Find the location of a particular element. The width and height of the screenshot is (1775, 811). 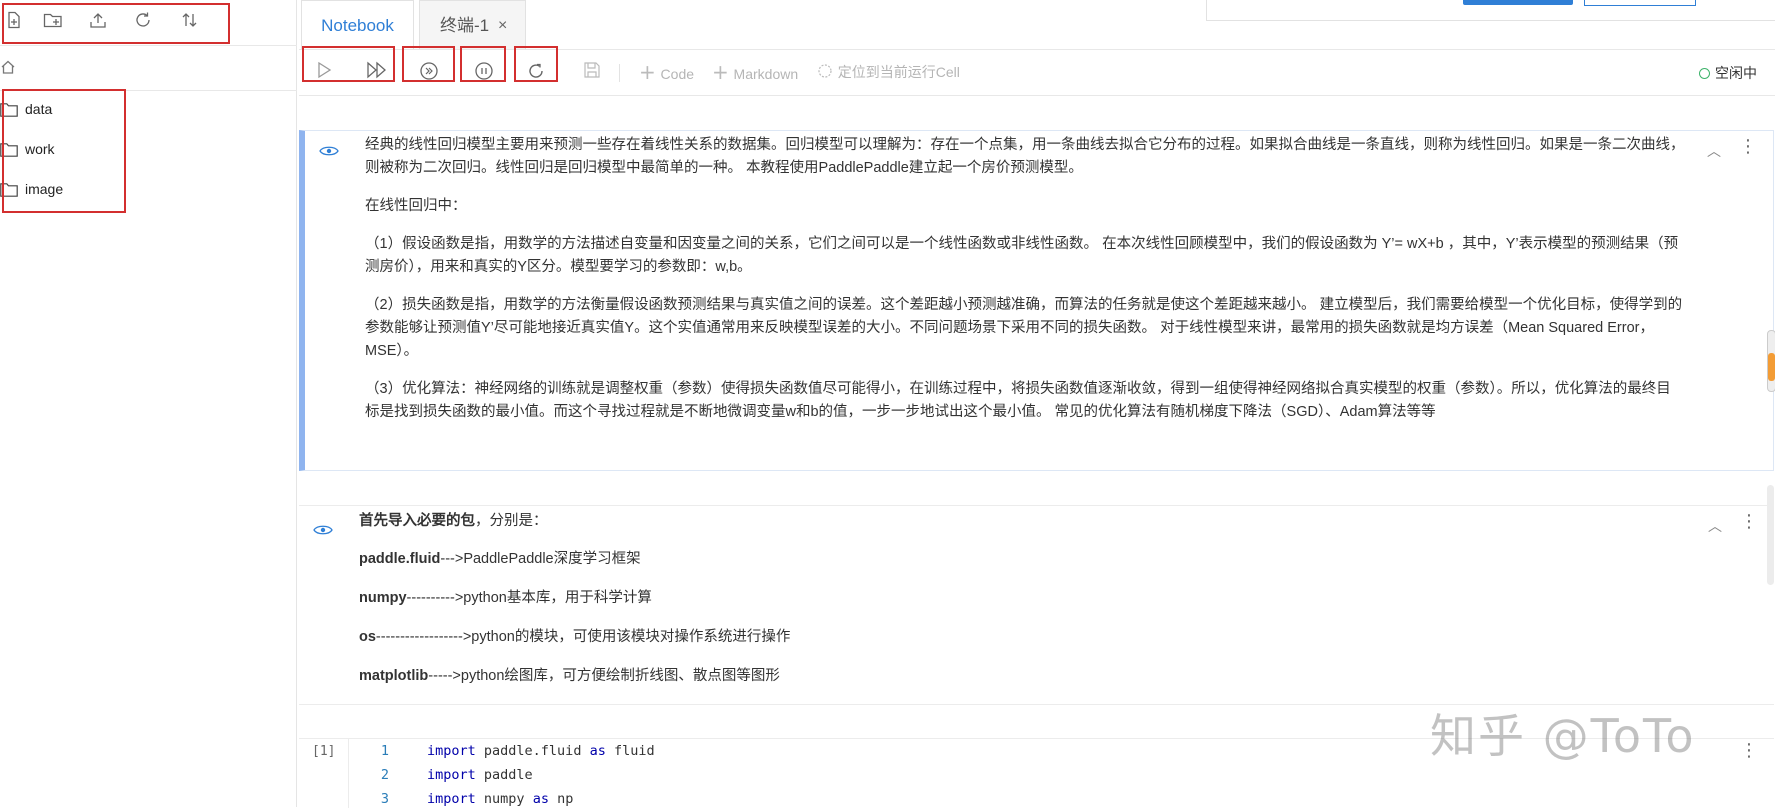

code-line: 1 import paddle.fluid as fluid is located at coordinates (507, 751).